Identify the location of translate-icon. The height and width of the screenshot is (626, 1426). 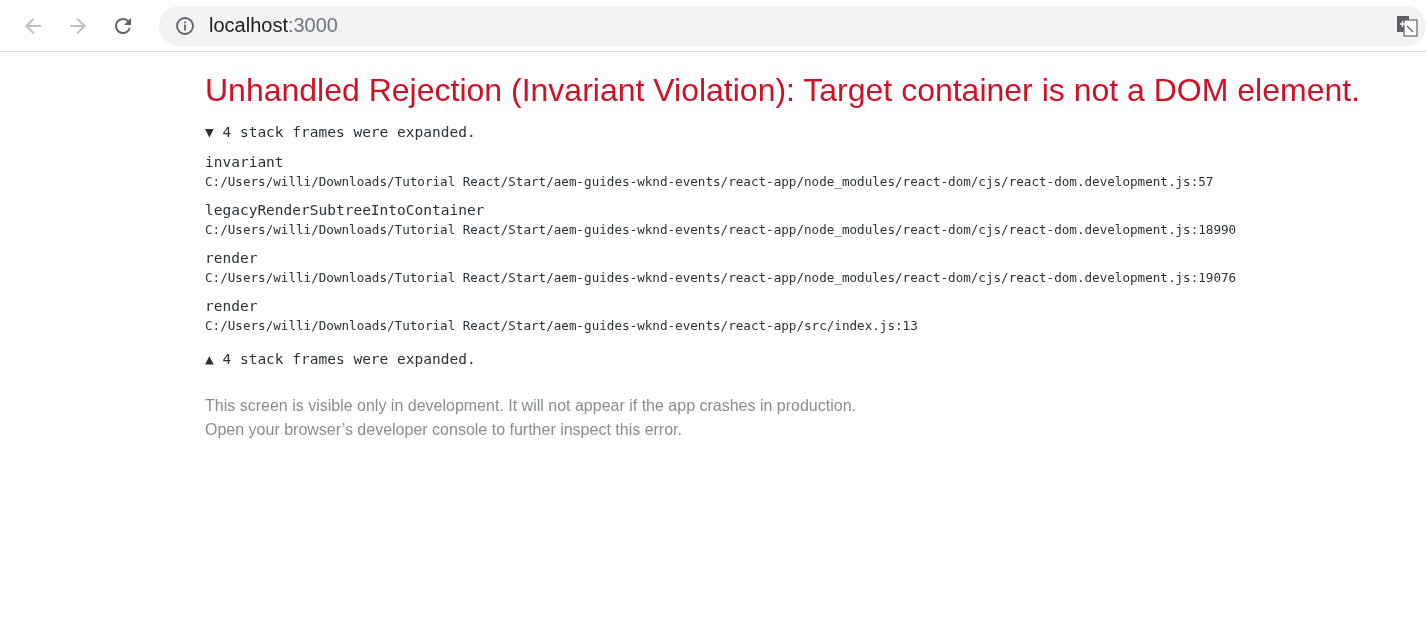
(1407, 25).